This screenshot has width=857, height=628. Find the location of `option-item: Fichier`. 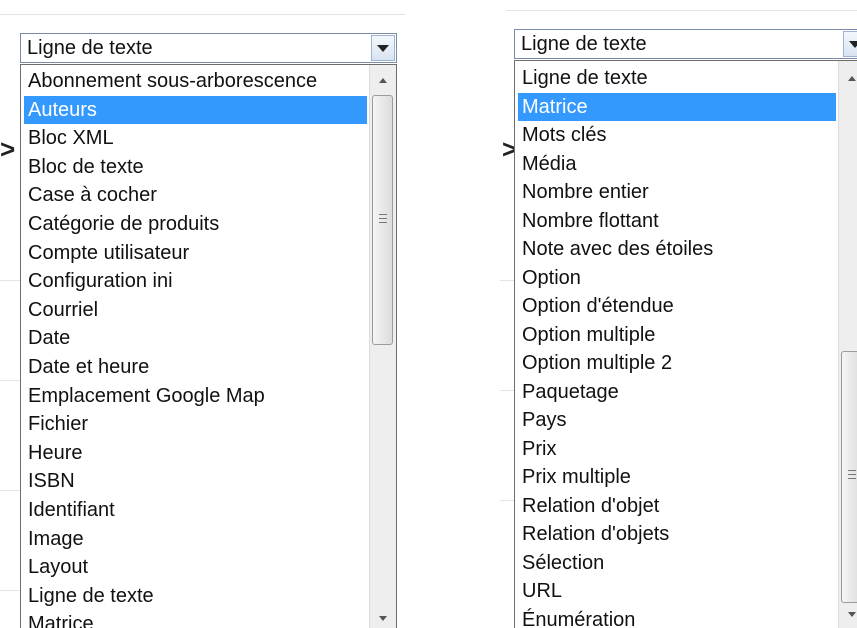

option-item: Fichier is located at coordinates (195, 424).